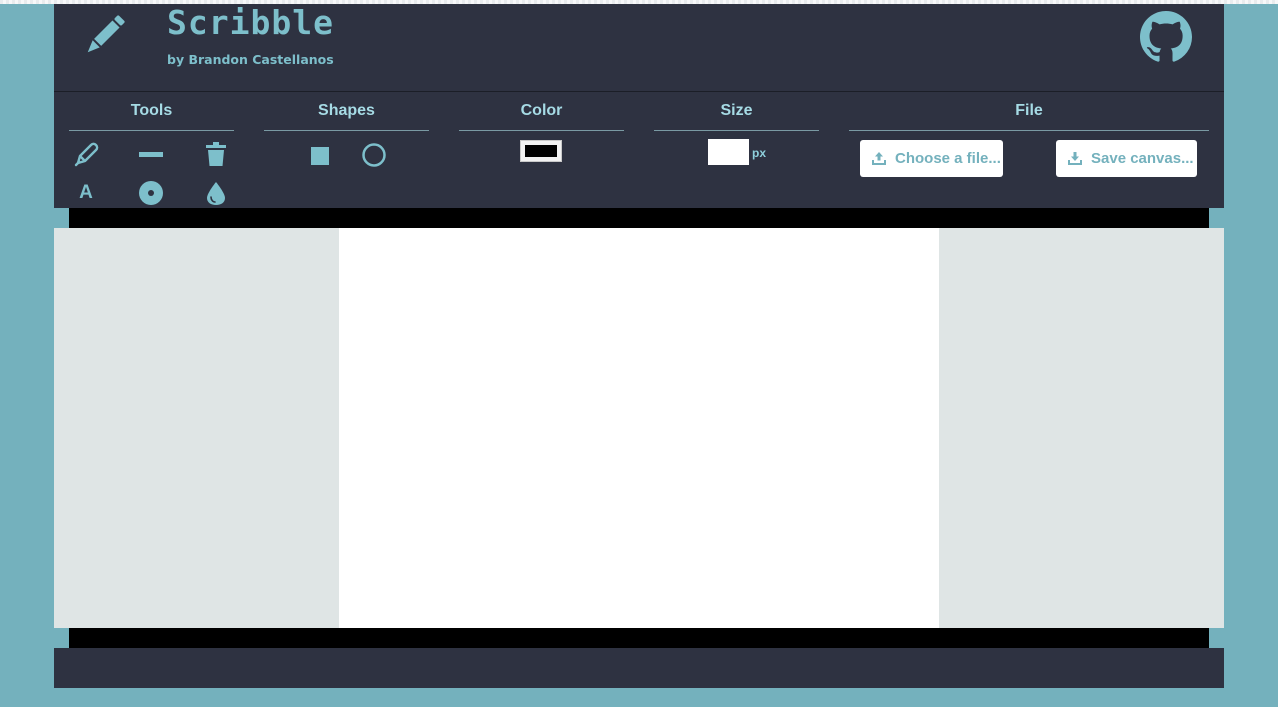 The width and height of the screenshot is (1278, 707). I want to click on fill-drop-icon, so click(216, 193).